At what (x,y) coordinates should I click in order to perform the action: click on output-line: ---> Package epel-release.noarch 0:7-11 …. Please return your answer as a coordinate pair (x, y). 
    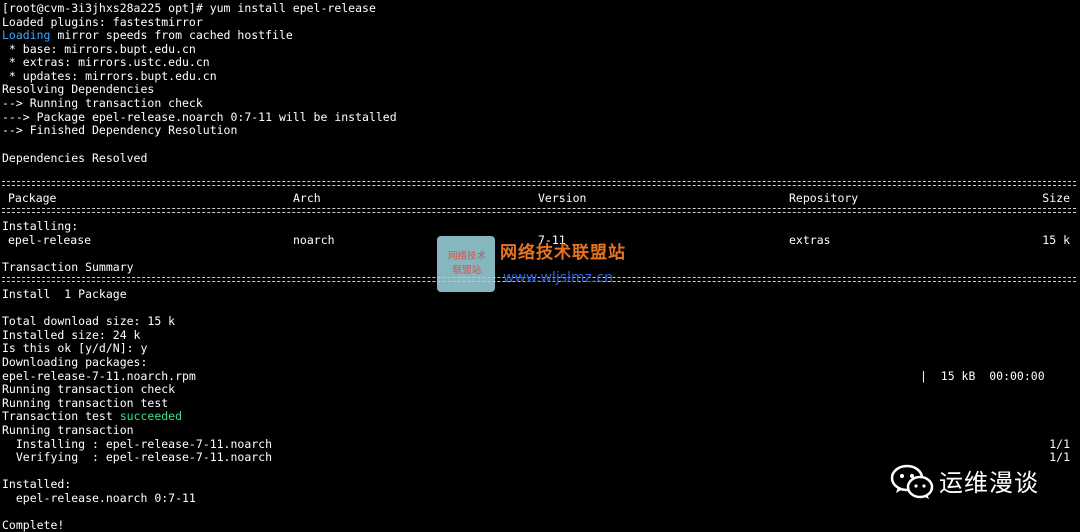
    Looking at the image, I should click on (199, 117).